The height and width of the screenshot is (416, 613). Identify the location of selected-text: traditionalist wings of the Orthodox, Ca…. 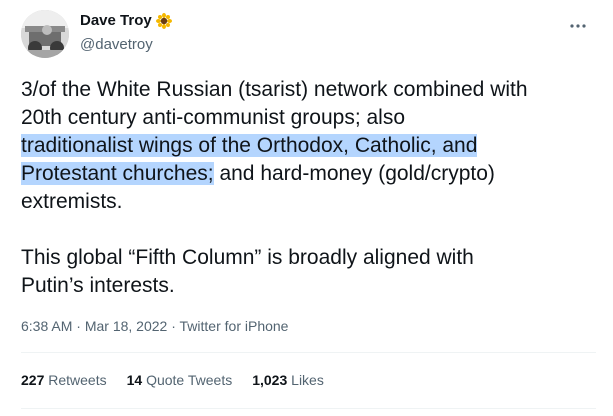
(249, 145).